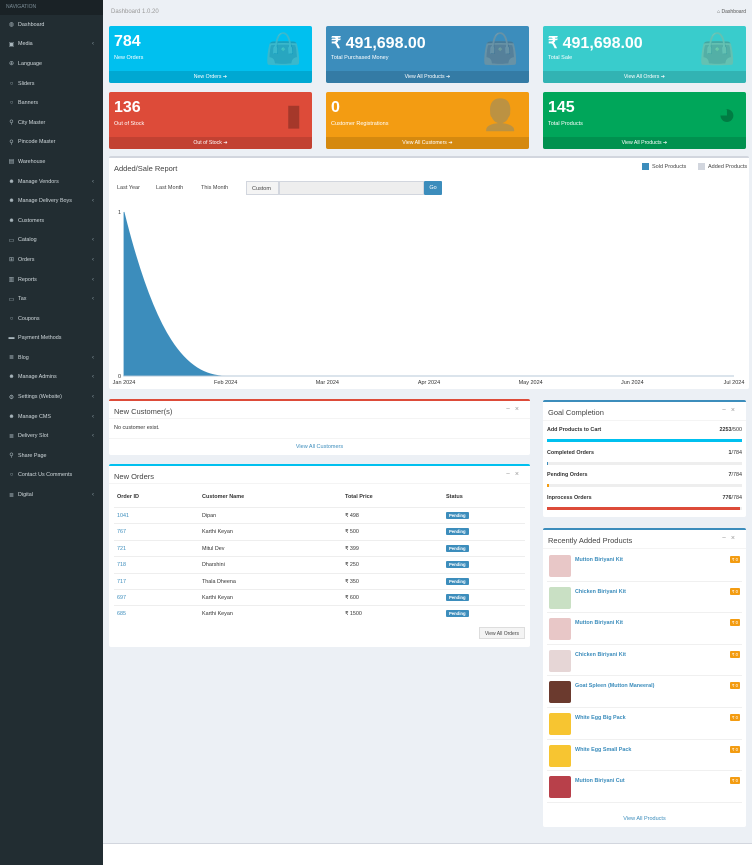 The image size is (752, 865). Describe the element at coordinates (600, 781) in the screenshot. I see `product-name-link: Mutton Biriyani Cut` at that location.